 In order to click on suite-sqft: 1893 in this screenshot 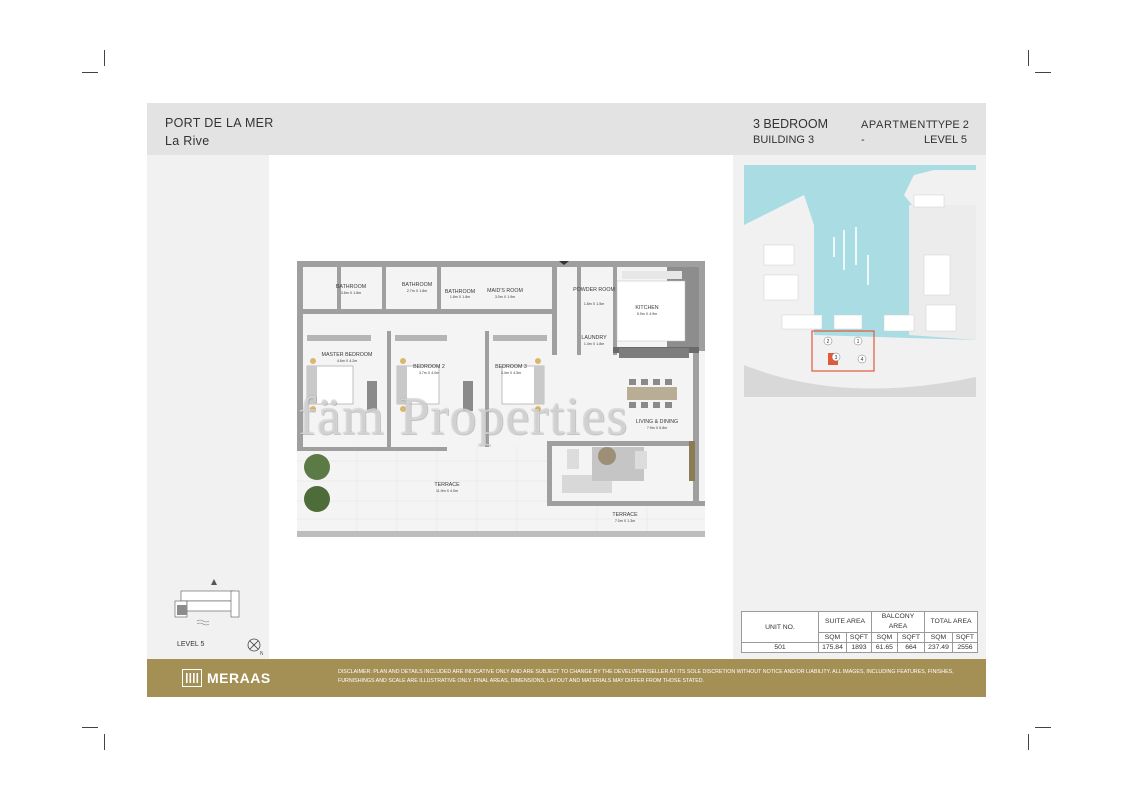, I will do `click(859, 647)`.